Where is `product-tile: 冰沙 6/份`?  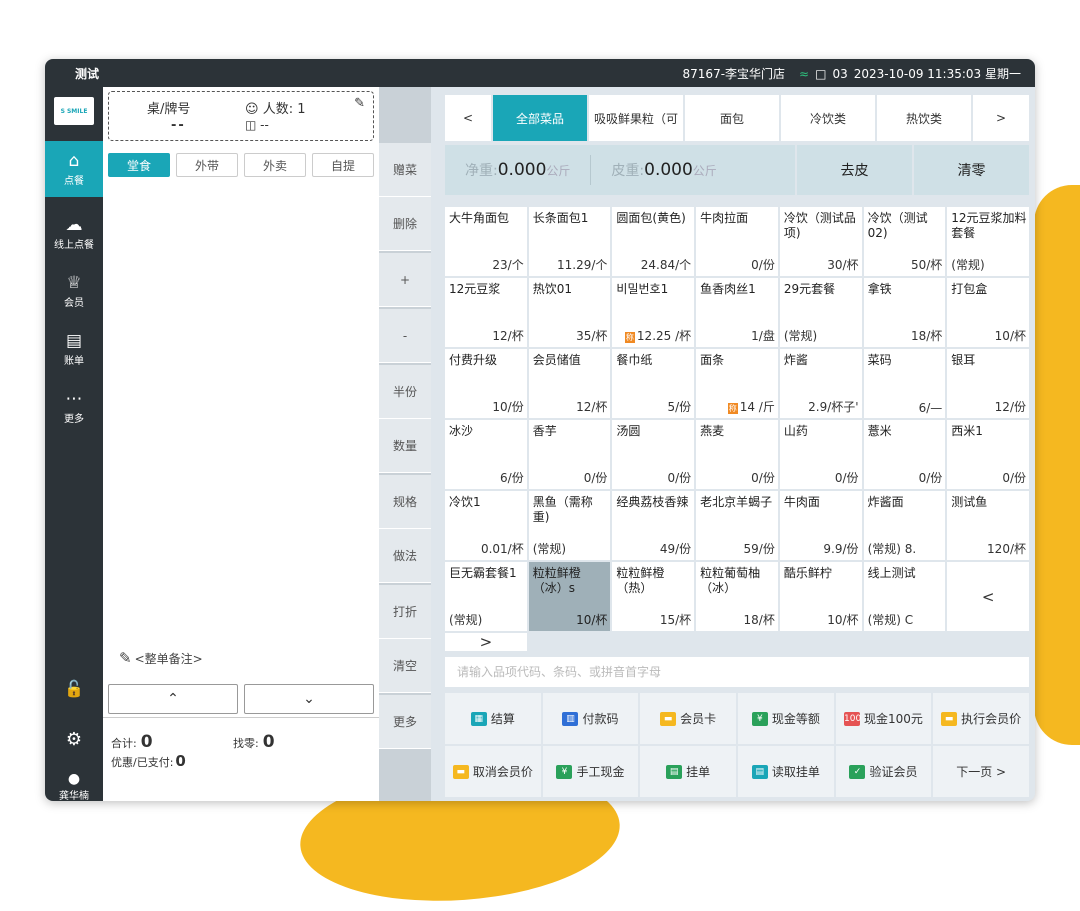 product-tile: 冰沙 6/份 is located at coordinates (486, 454).